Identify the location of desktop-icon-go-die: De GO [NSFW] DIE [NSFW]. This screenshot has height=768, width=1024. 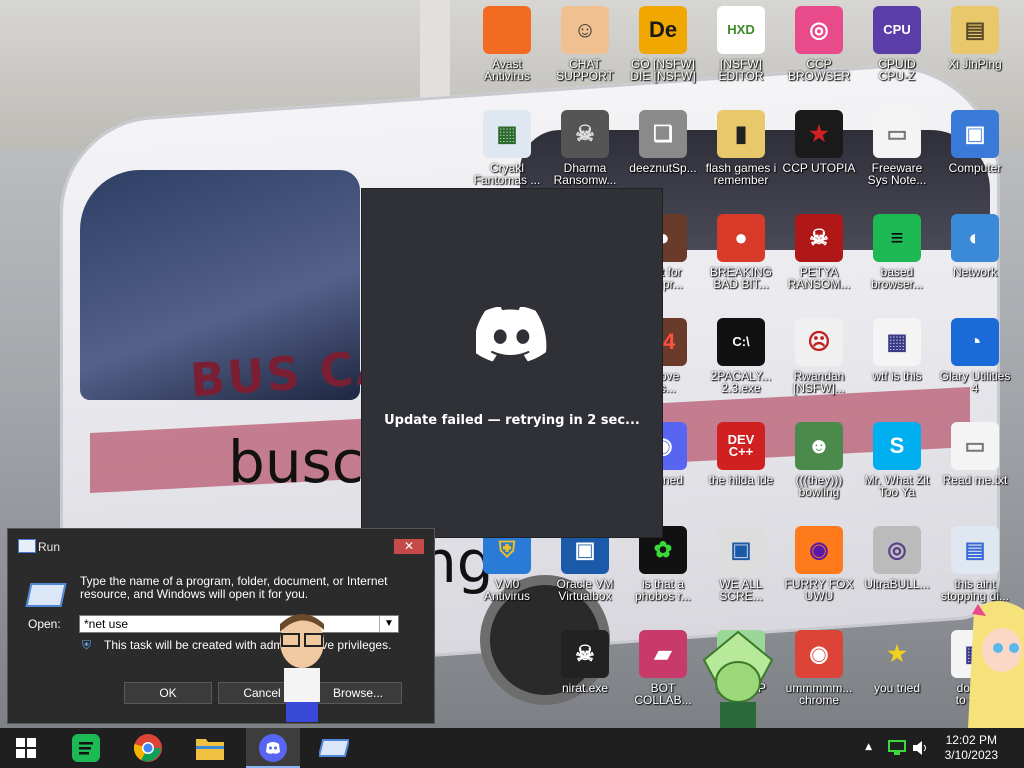
(663, 44).